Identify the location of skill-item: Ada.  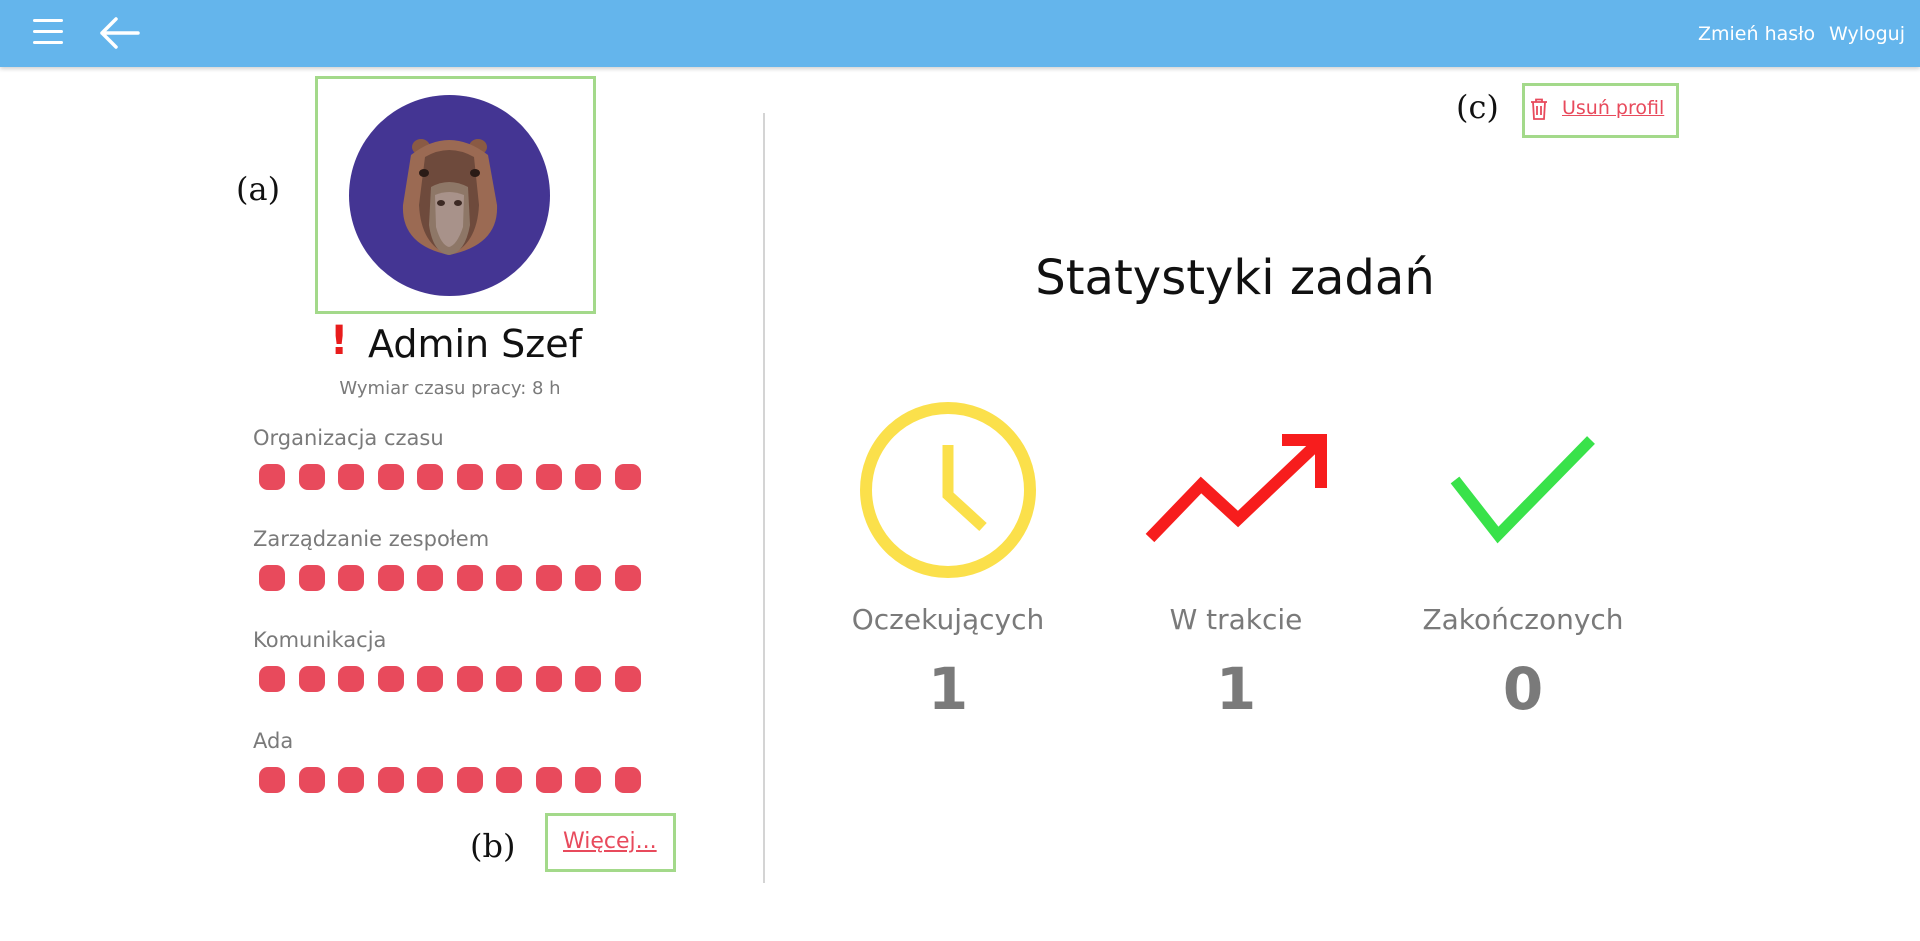
(453, 769).